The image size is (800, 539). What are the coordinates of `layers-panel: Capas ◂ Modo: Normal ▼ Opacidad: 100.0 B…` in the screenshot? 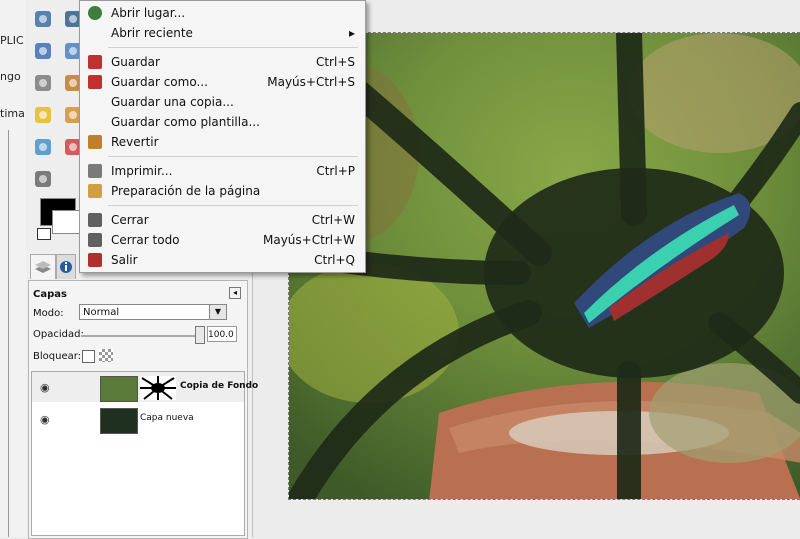 It's located at (143, 409).